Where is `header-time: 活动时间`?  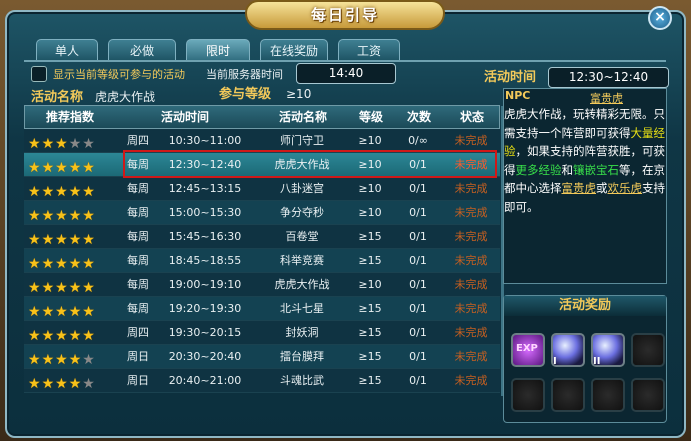 header-time: 活动时间 is located at coordinates (184, 117).